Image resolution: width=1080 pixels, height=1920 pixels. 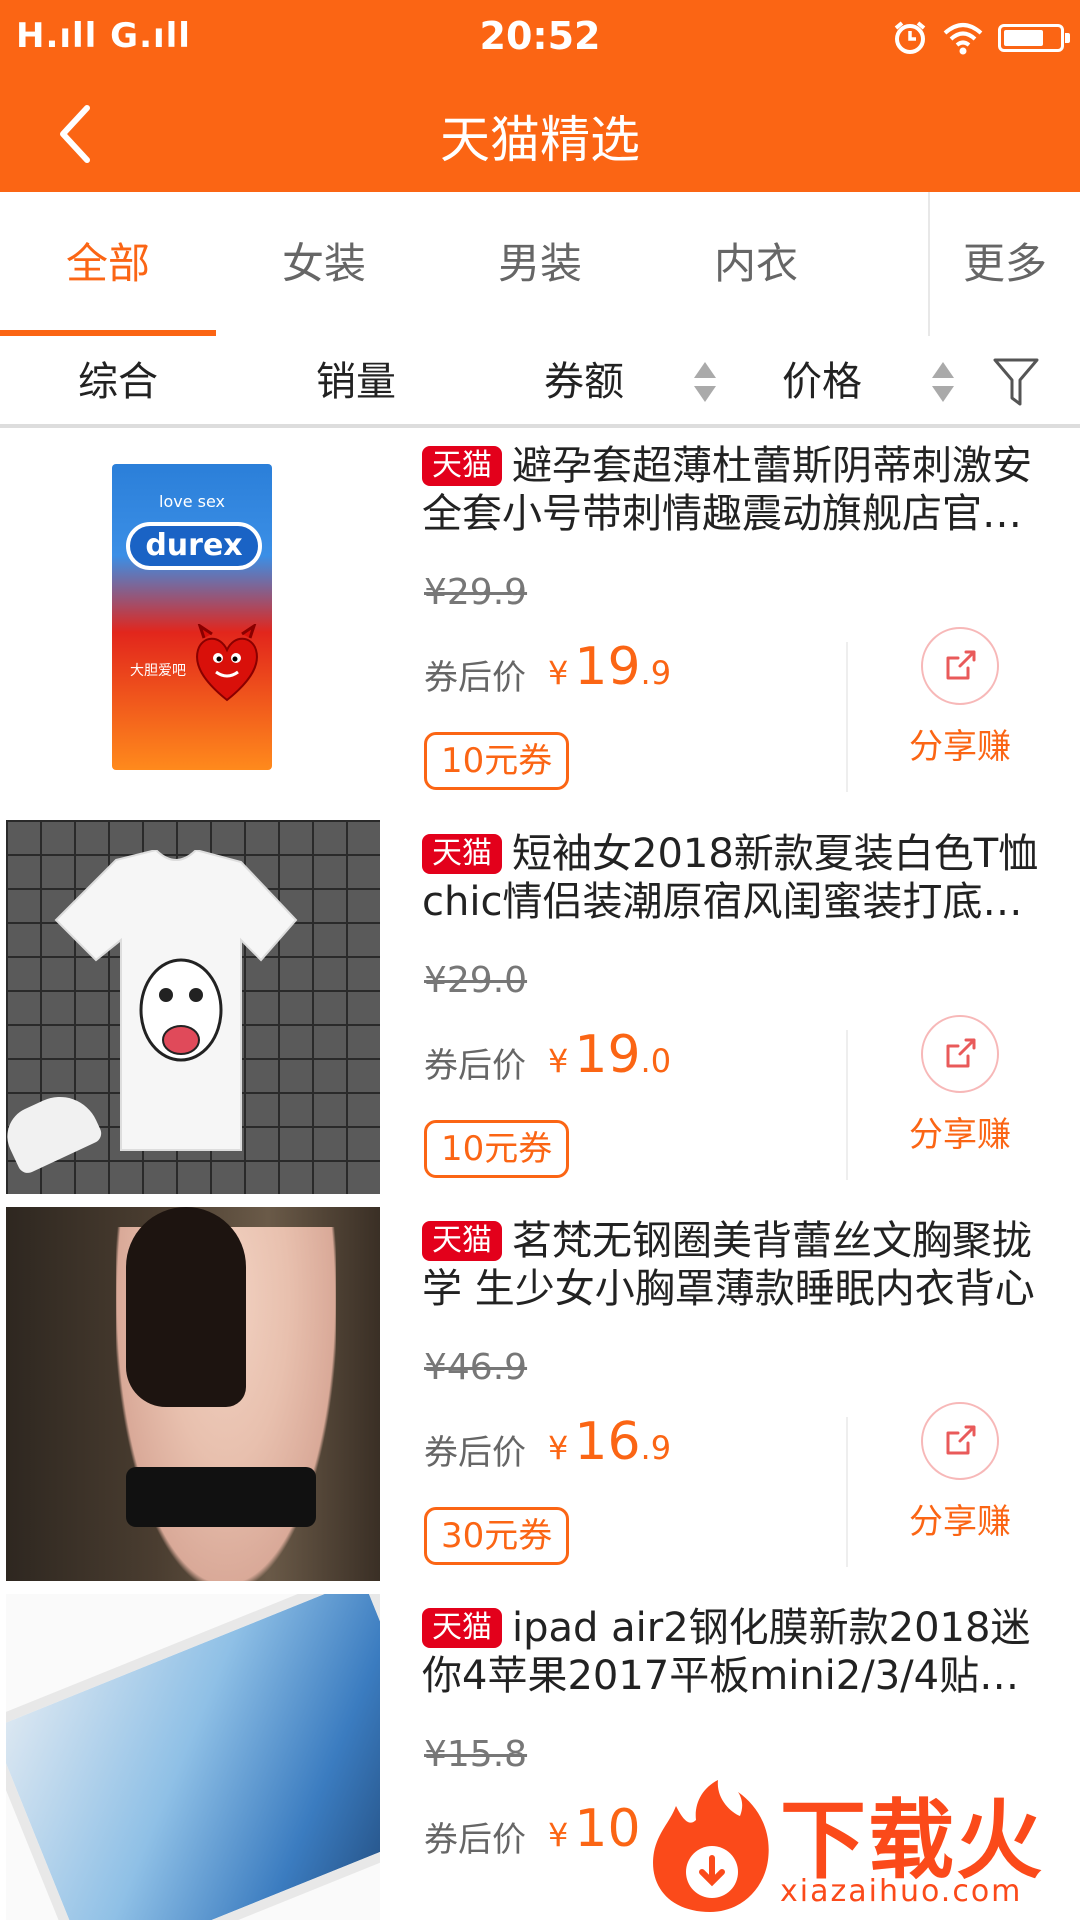 I want to click on product-title: 天猫 茗梵无钢圈美背蕾丝文胸聚拢学 生少女小胸罩薄款睡眠内衣背心, so click(x=746, y=1265).